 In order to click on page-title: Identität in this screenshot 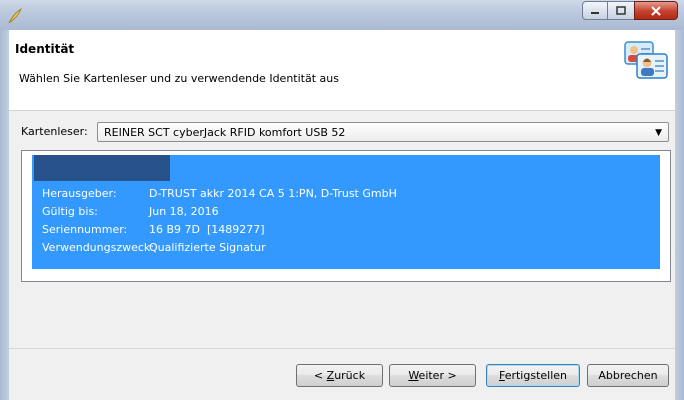, I will do `click(45, 49)`.